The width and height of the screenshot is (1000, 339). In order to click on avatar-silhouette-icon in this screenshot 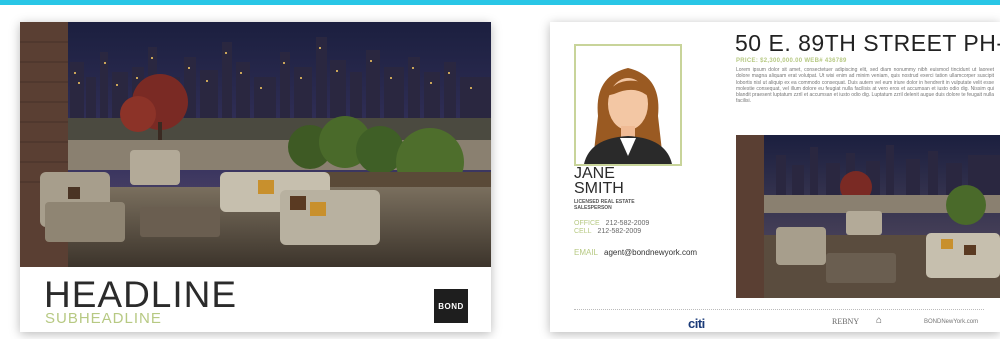, I will do `click(628, 105)`.